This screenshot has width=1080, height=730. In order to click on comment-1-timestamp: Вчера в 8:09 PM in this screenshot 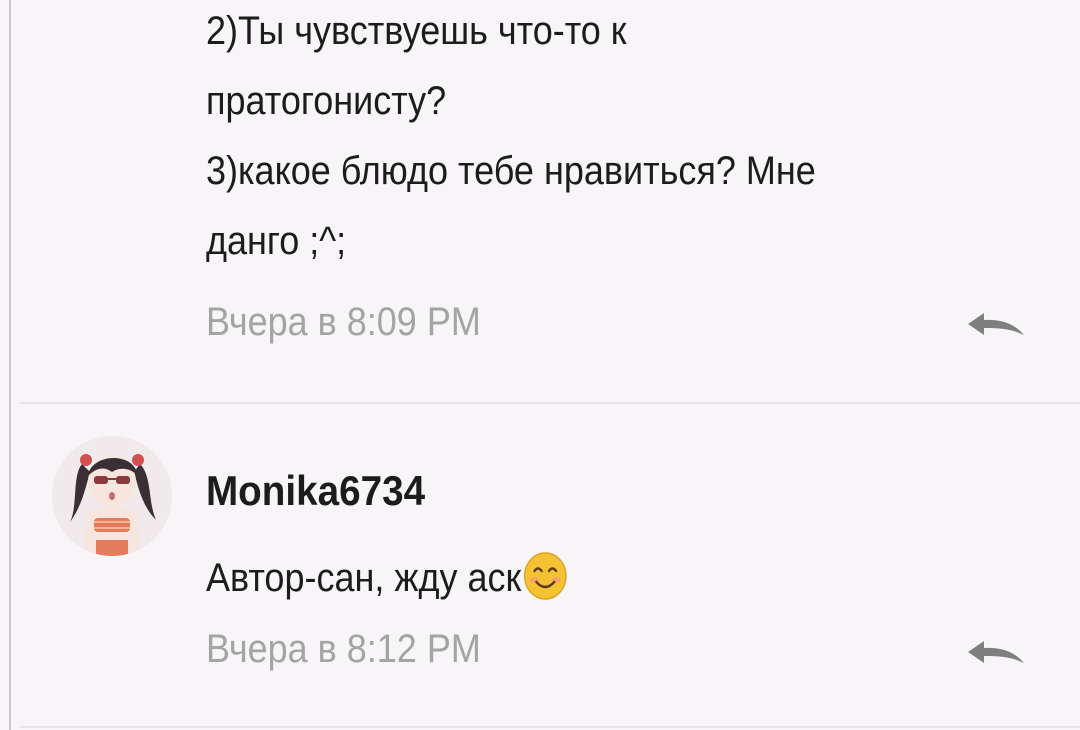, I will do `click(343, 322)`.